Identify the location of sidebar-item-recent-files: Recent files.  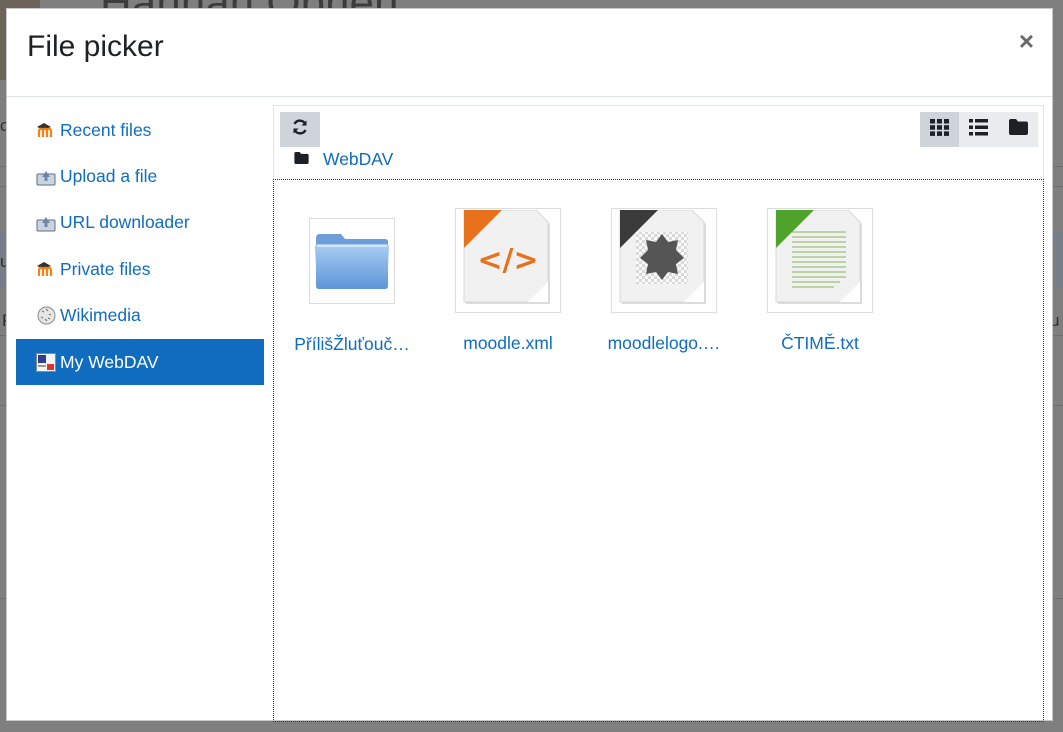
(140, 130).